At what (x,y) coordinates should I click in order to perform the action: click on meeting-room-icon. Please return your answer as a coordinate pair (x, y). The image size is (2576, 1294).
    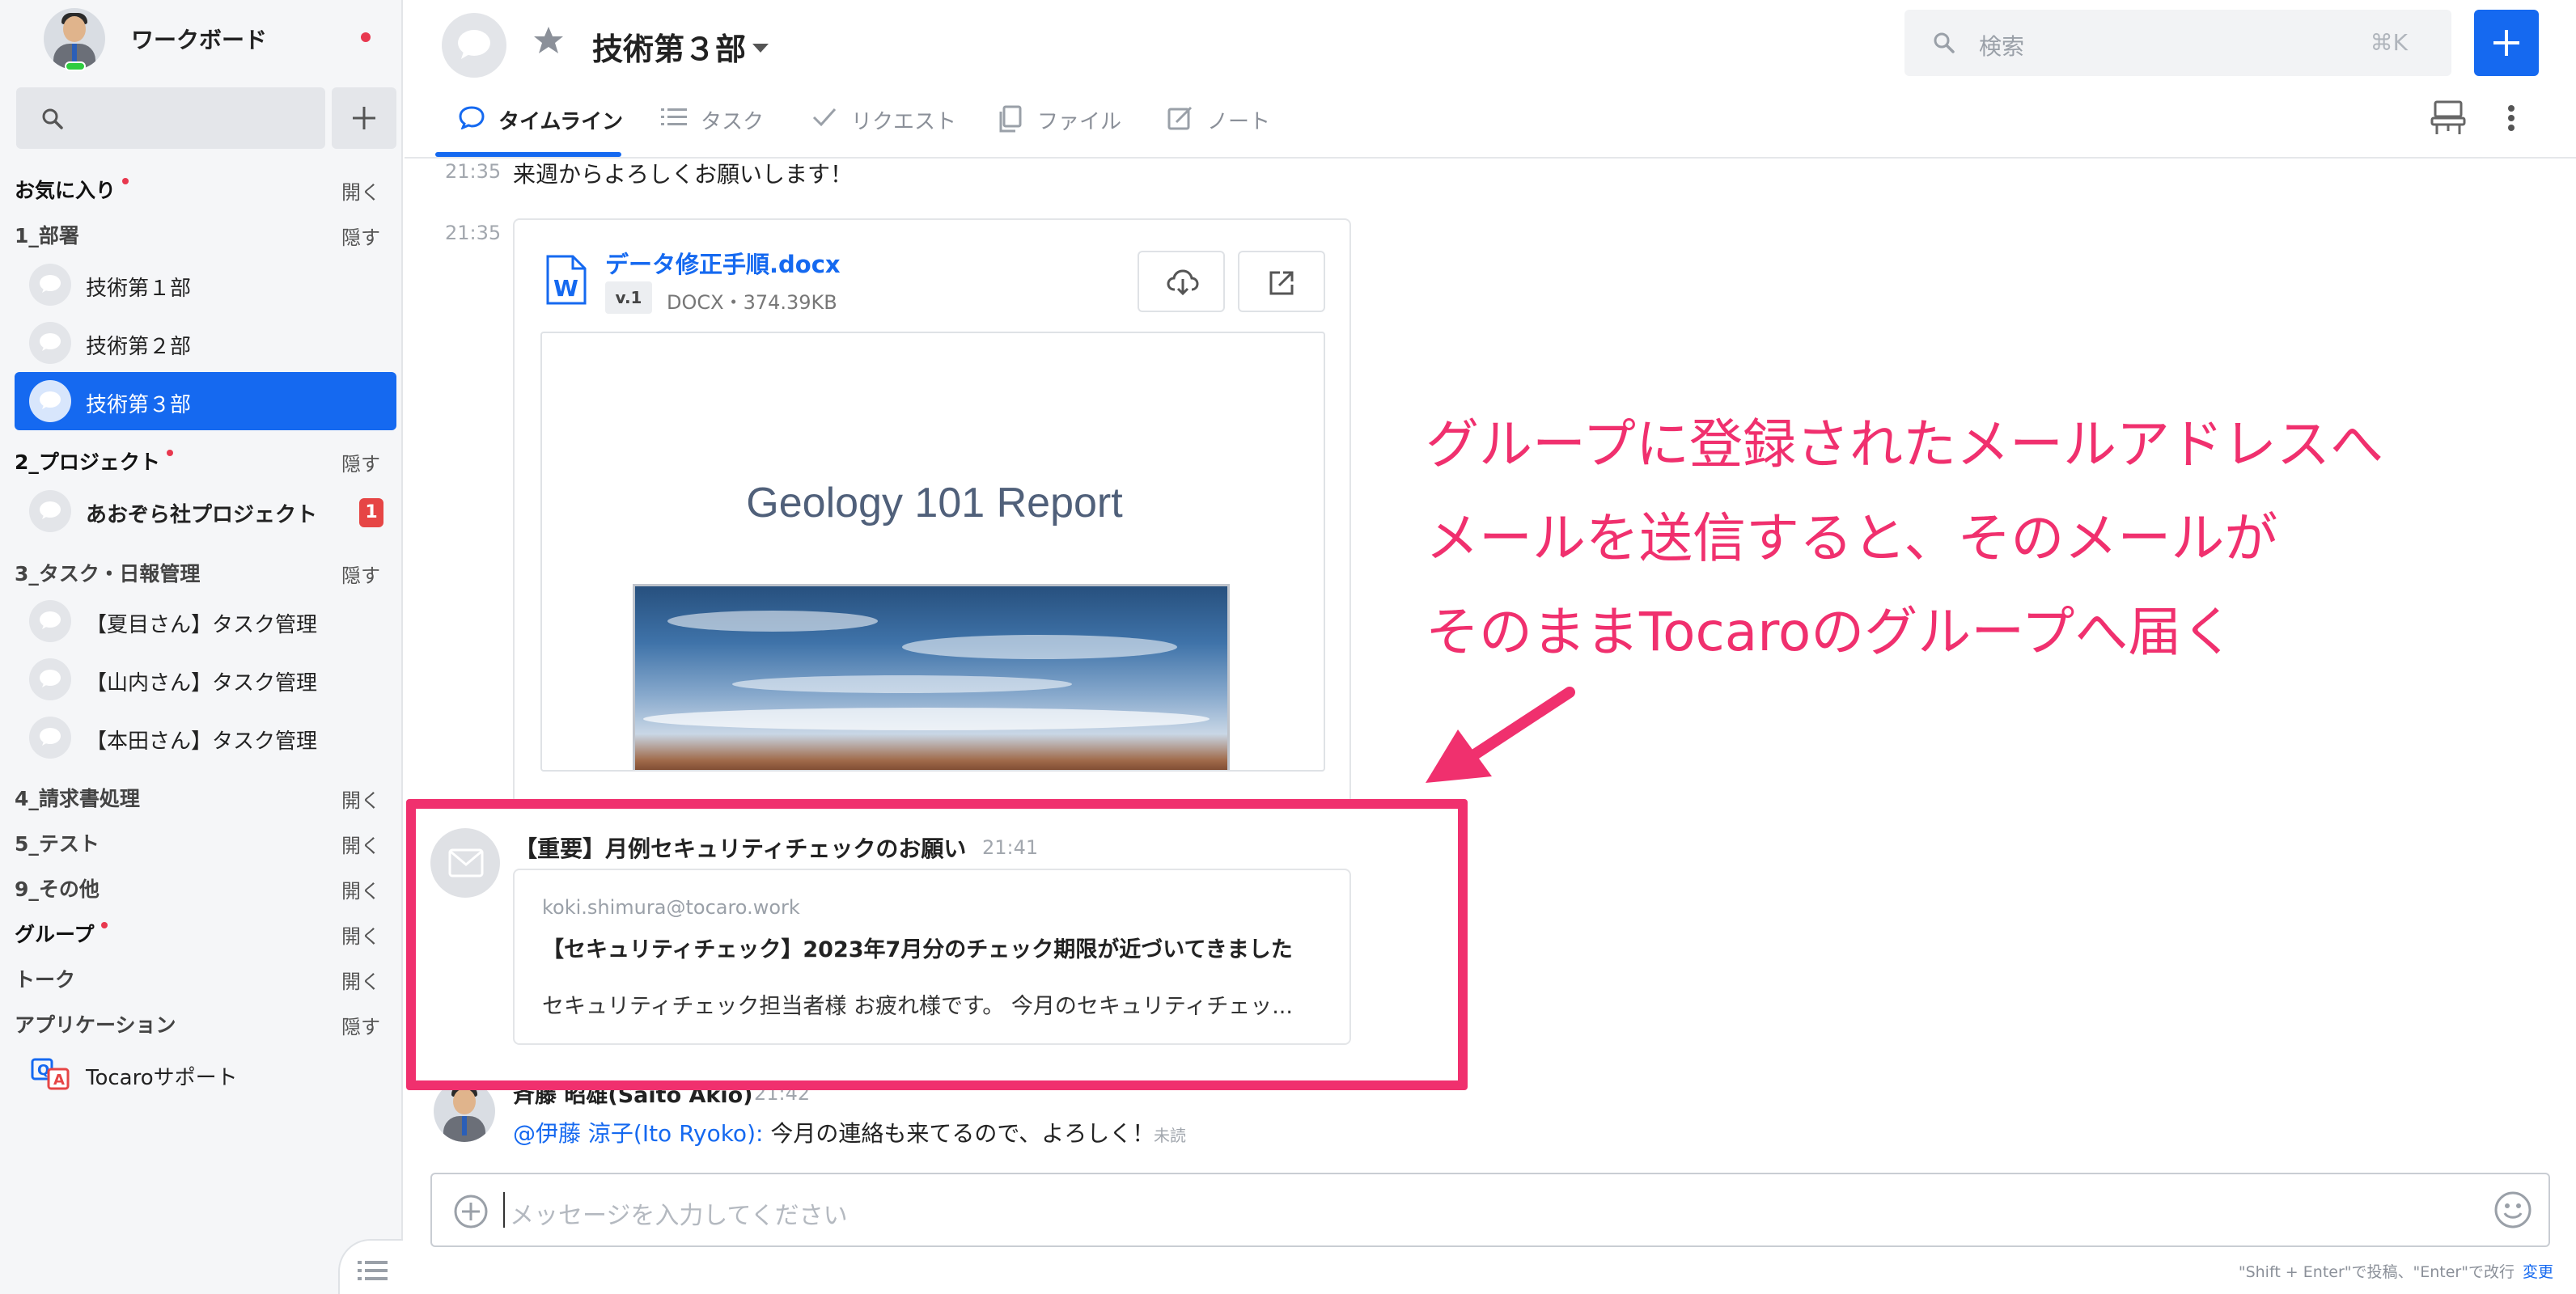
    Looking at the image, I should click on (2448, 118).